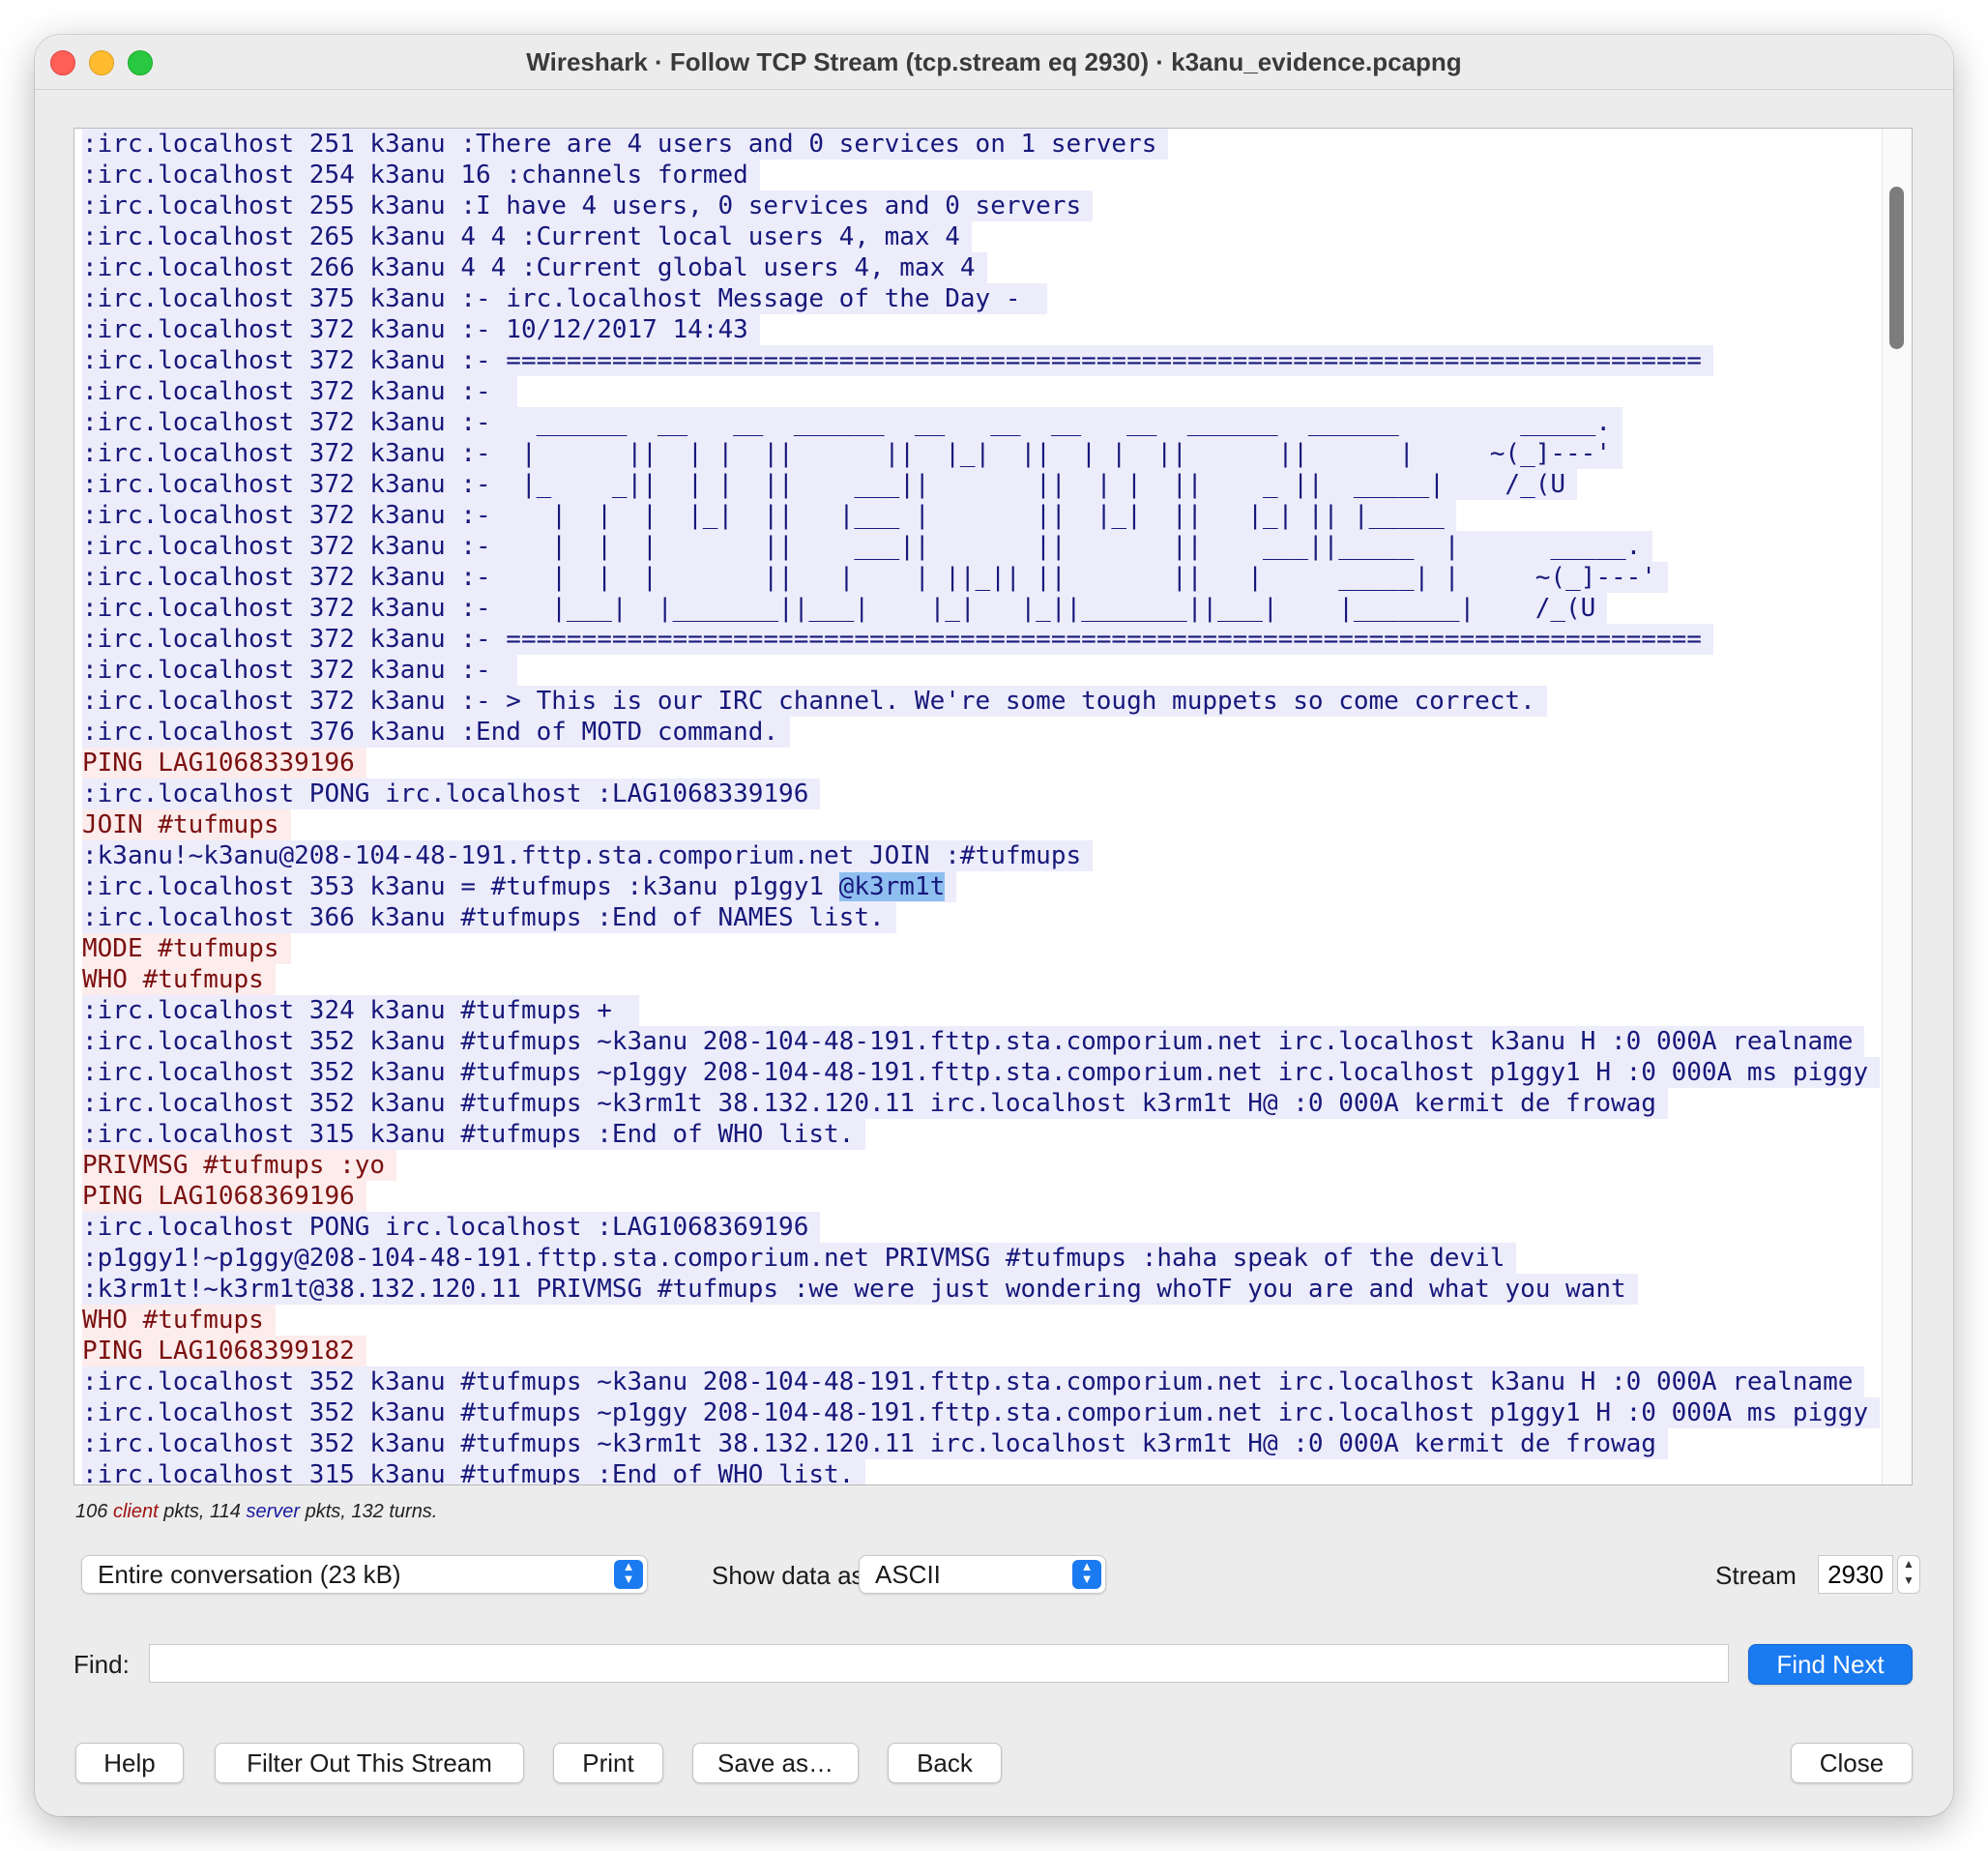  What do you see at coordinates (239, 1165) in the screenshot?
I see `stream-line-text: PRIVMSG #tufmups :yo` at bounding box center [239, 1165].